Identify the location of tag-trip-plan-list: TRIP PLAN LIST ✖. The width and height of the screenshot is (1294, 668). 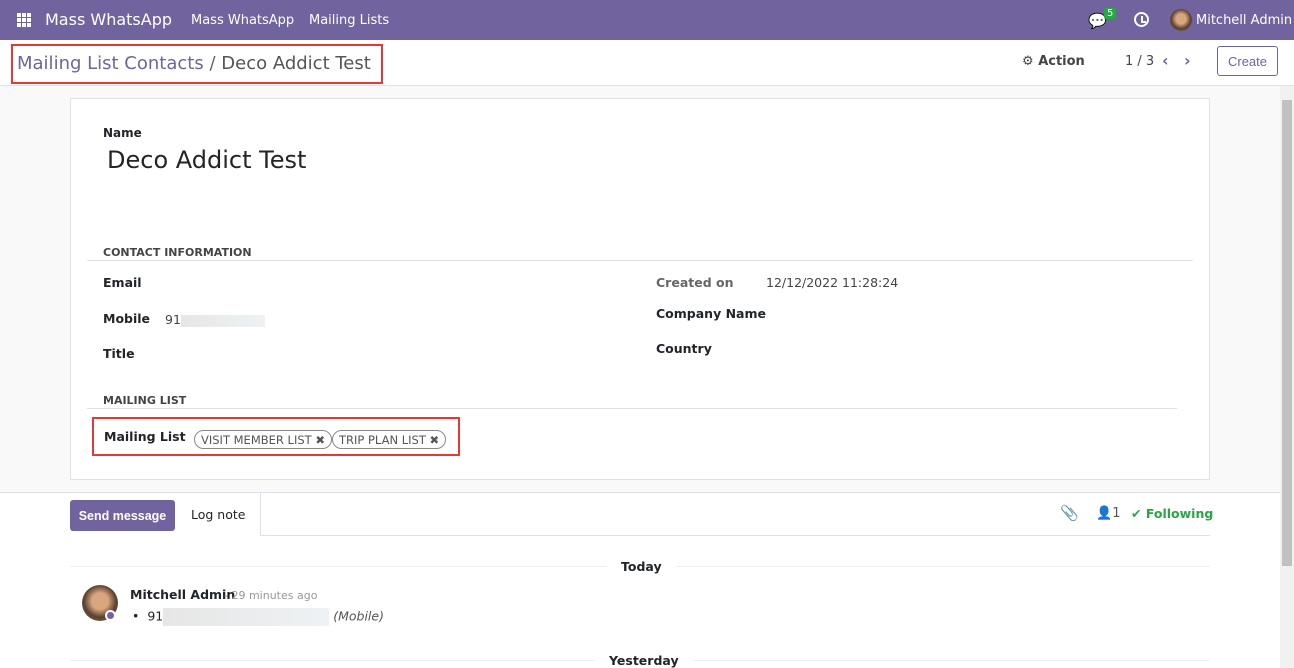
(389, 439).